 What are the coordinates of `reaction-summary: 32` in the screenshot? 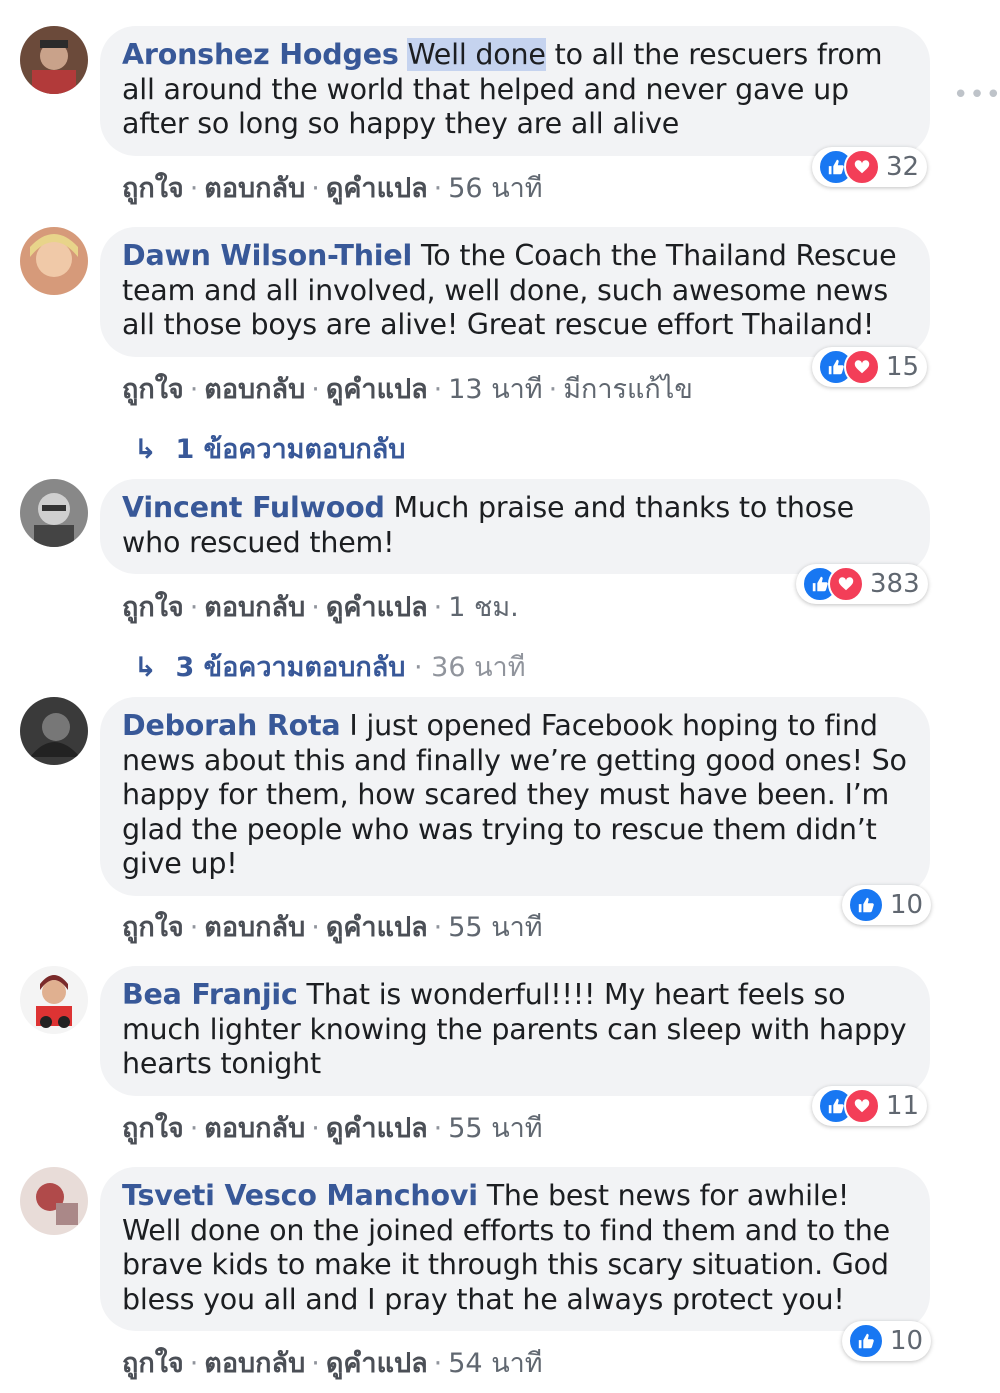 It's located at (870, 167).